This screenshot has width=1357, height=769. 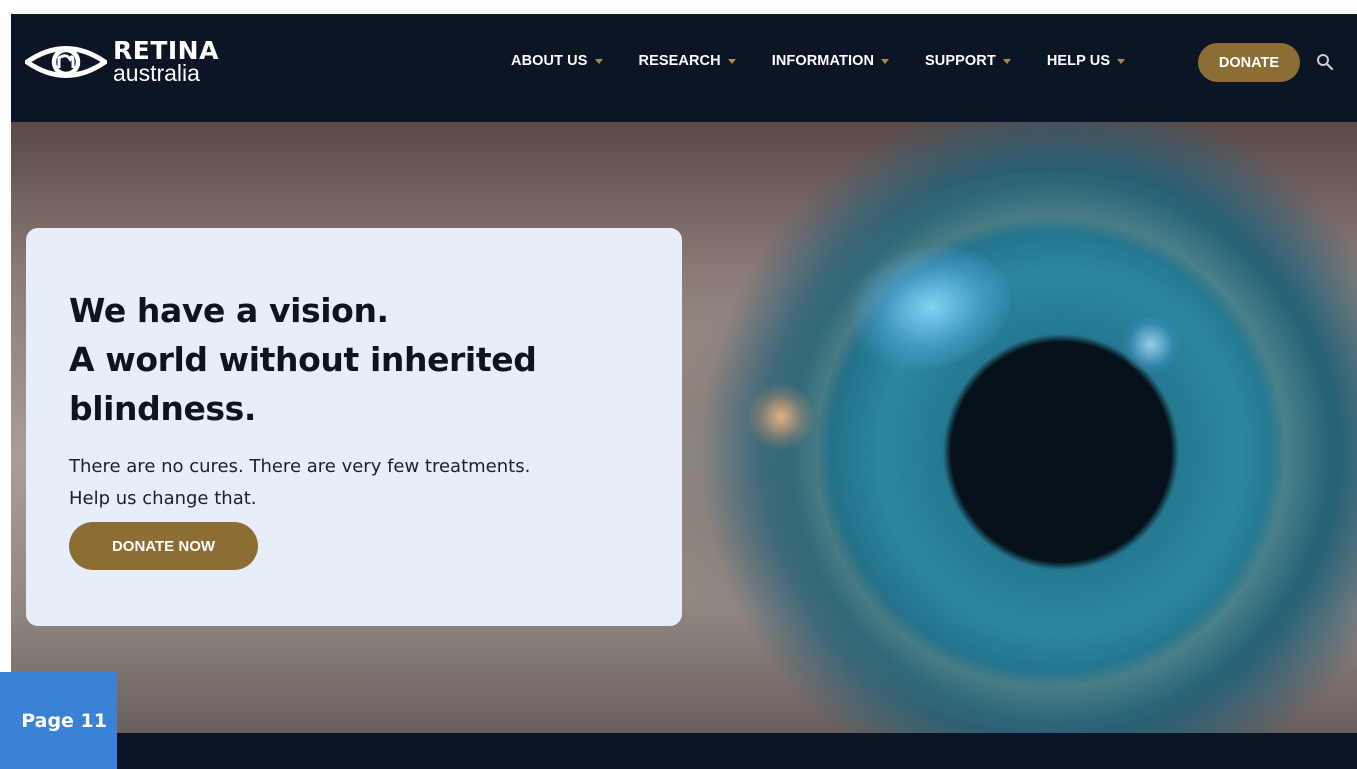 I want to click on brand-name-bottom: australia, so click(x=156, y=73).